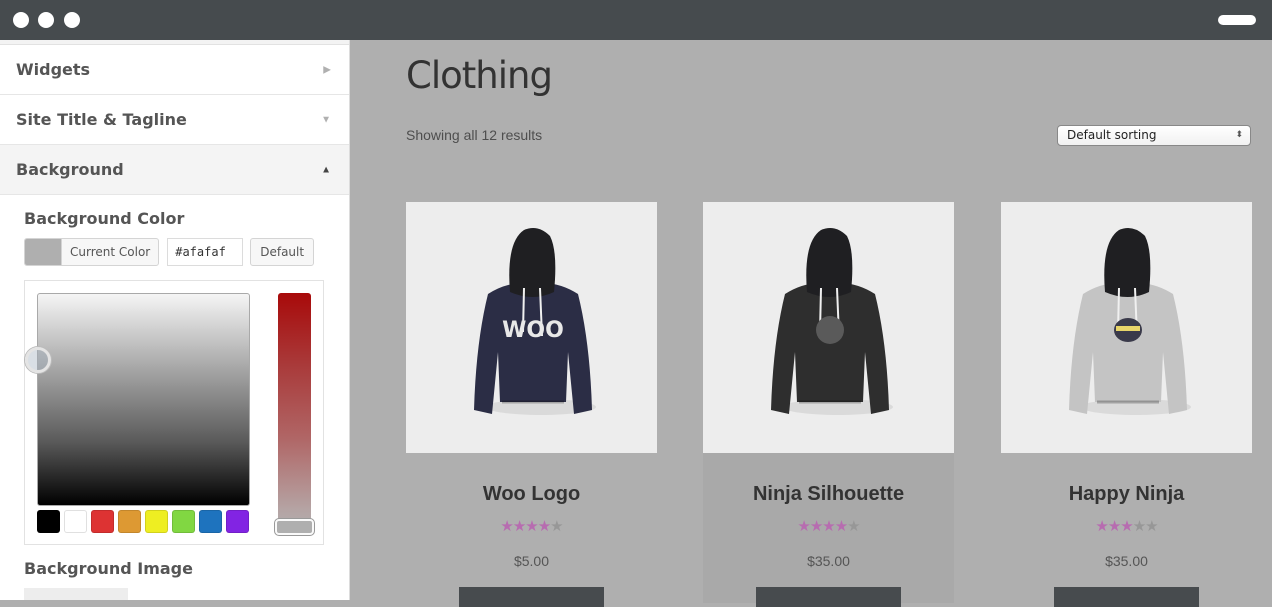 The width and height of the screenshot is (1272, 607). I want to click on palette-swatch-orange, so click(129, 521).